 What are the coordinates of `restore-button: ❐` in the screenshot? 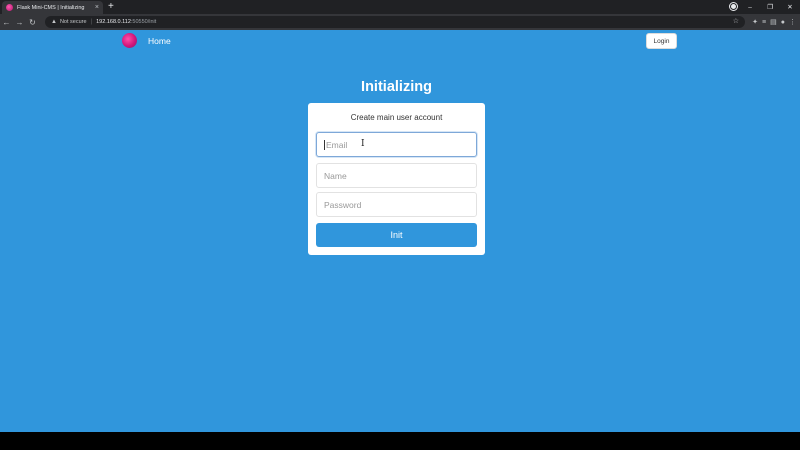 It's located at (770, 7).